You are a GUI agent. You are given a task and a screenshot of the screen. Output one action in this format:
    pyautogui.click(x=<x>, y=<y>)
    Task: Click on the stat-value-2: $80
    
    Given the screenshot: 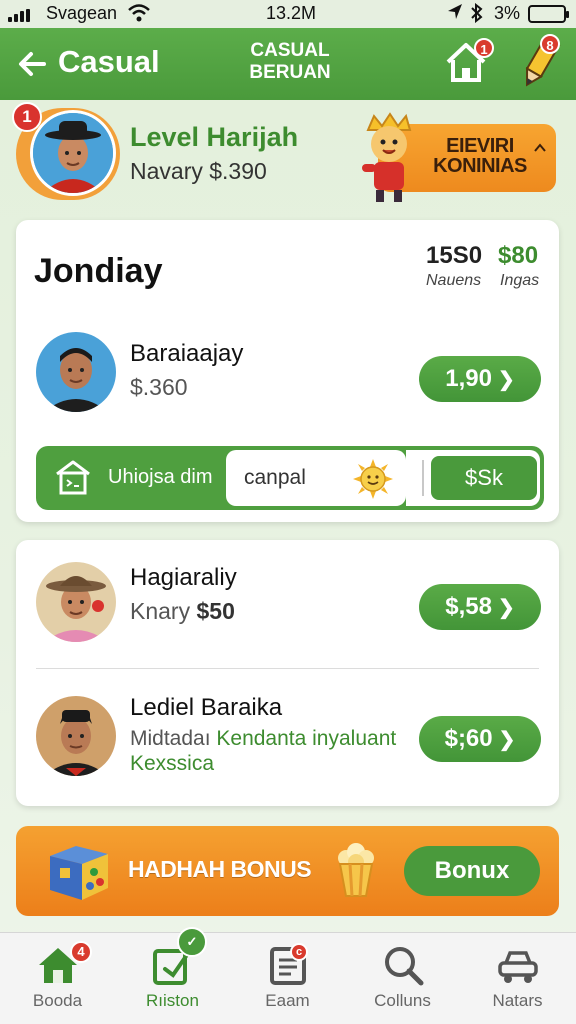 What is the action you would take?
    pyautogui.click(x=518, y=255)
    